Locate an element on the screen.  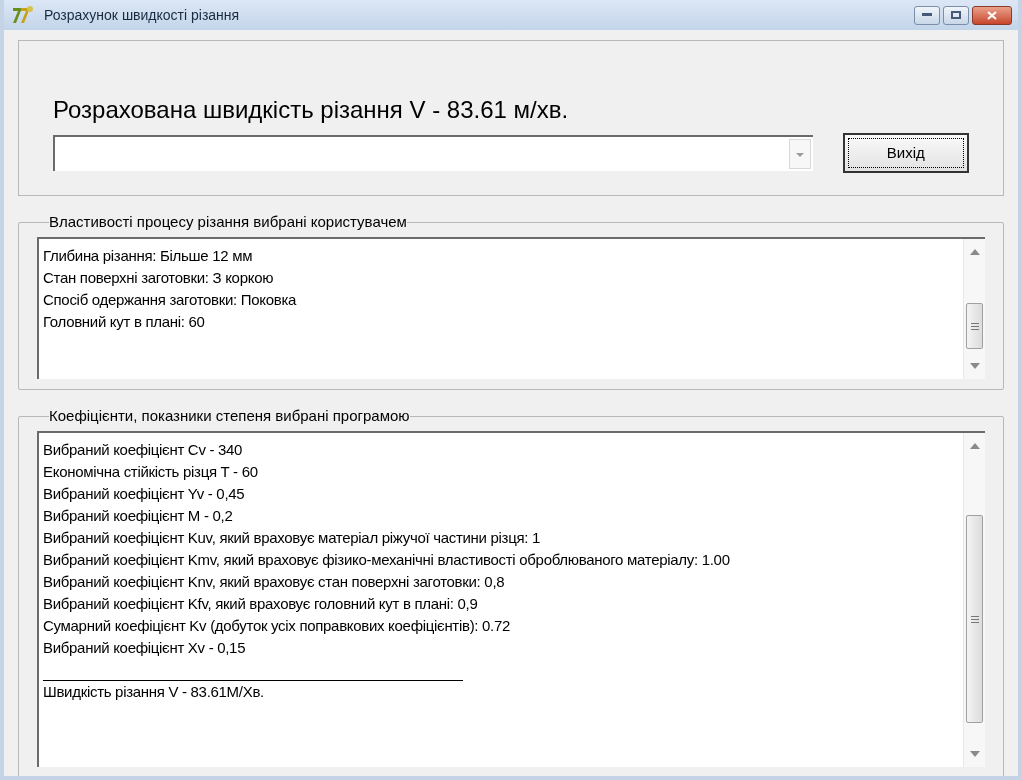
memo-line: Спосіб одержання заготовки: Поковка is located at coordinates (170, 300).